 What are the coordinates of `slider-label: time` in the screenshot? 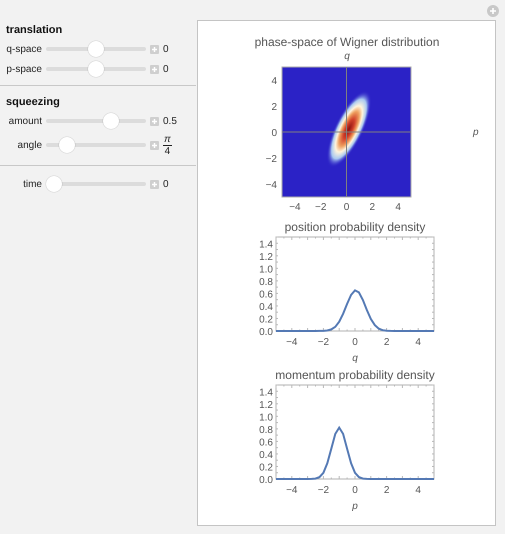 It's located at (32, 184).